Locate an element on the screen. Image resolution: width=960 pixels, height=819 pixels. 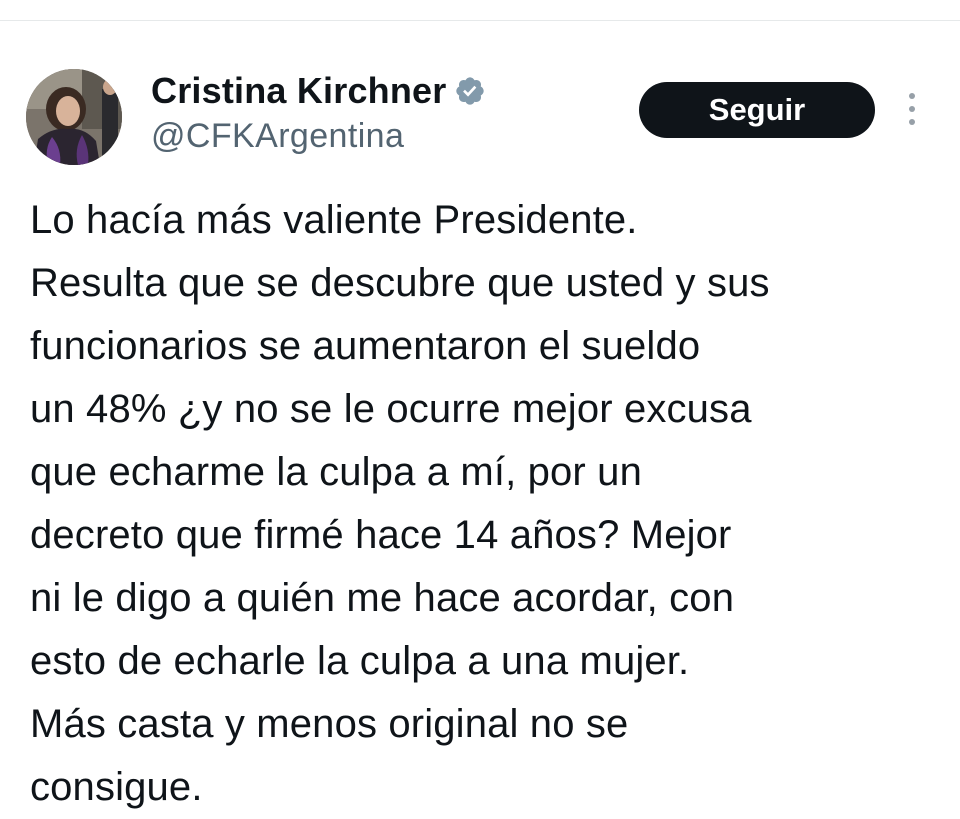
avatar-image is located at coordinates (74, 117).